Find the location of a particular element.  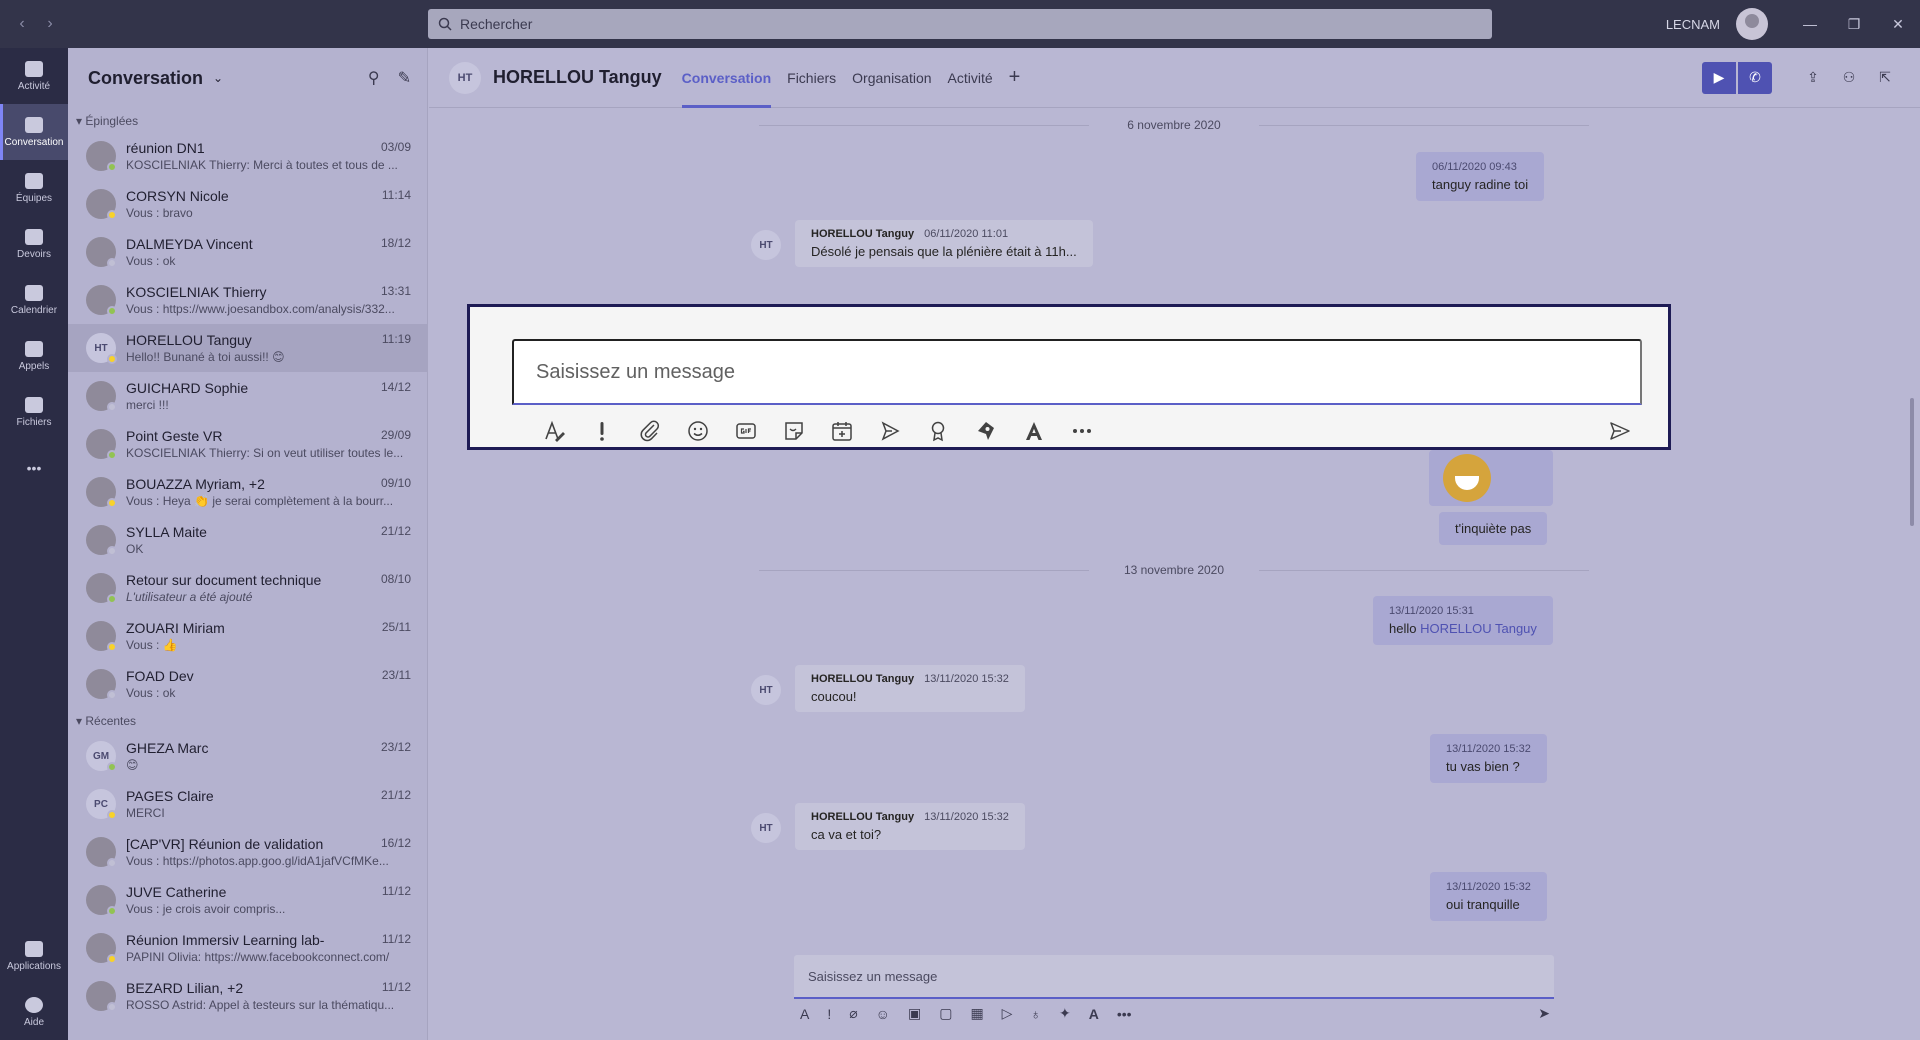

message-input is located at coordinates (1077, 372).